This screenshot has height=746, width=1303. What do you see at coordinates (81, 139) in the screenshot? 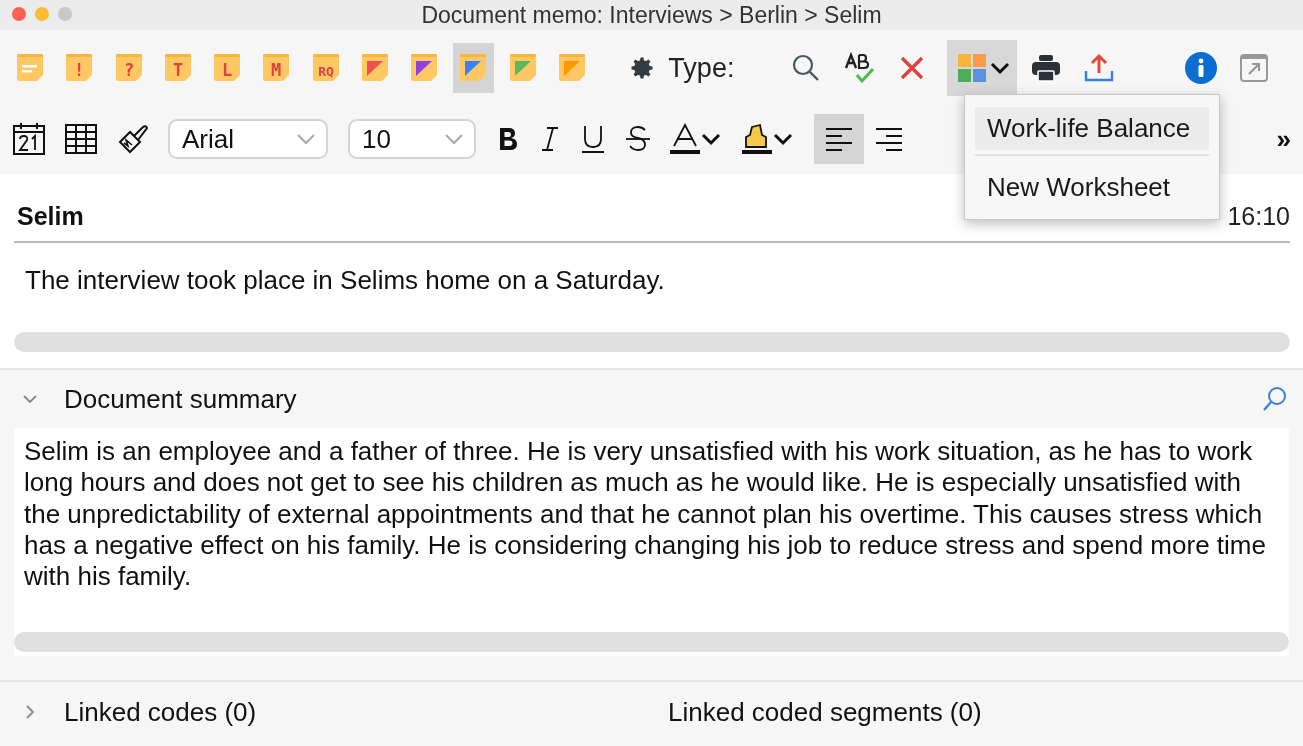
I see `table-icon` at bounding box center [81, 139].